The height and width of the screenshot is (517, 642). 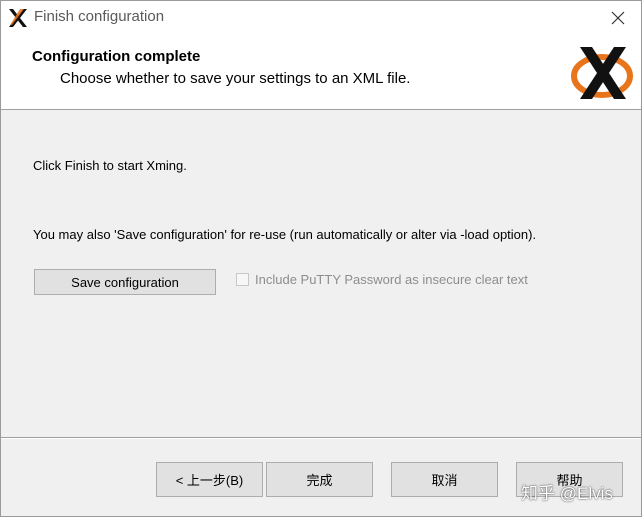 What do you see at coordinates (110, 165) in the screenshot?
I see `finish-instruction: Click Finish to start Xming.` at bounding box center [110, 165].